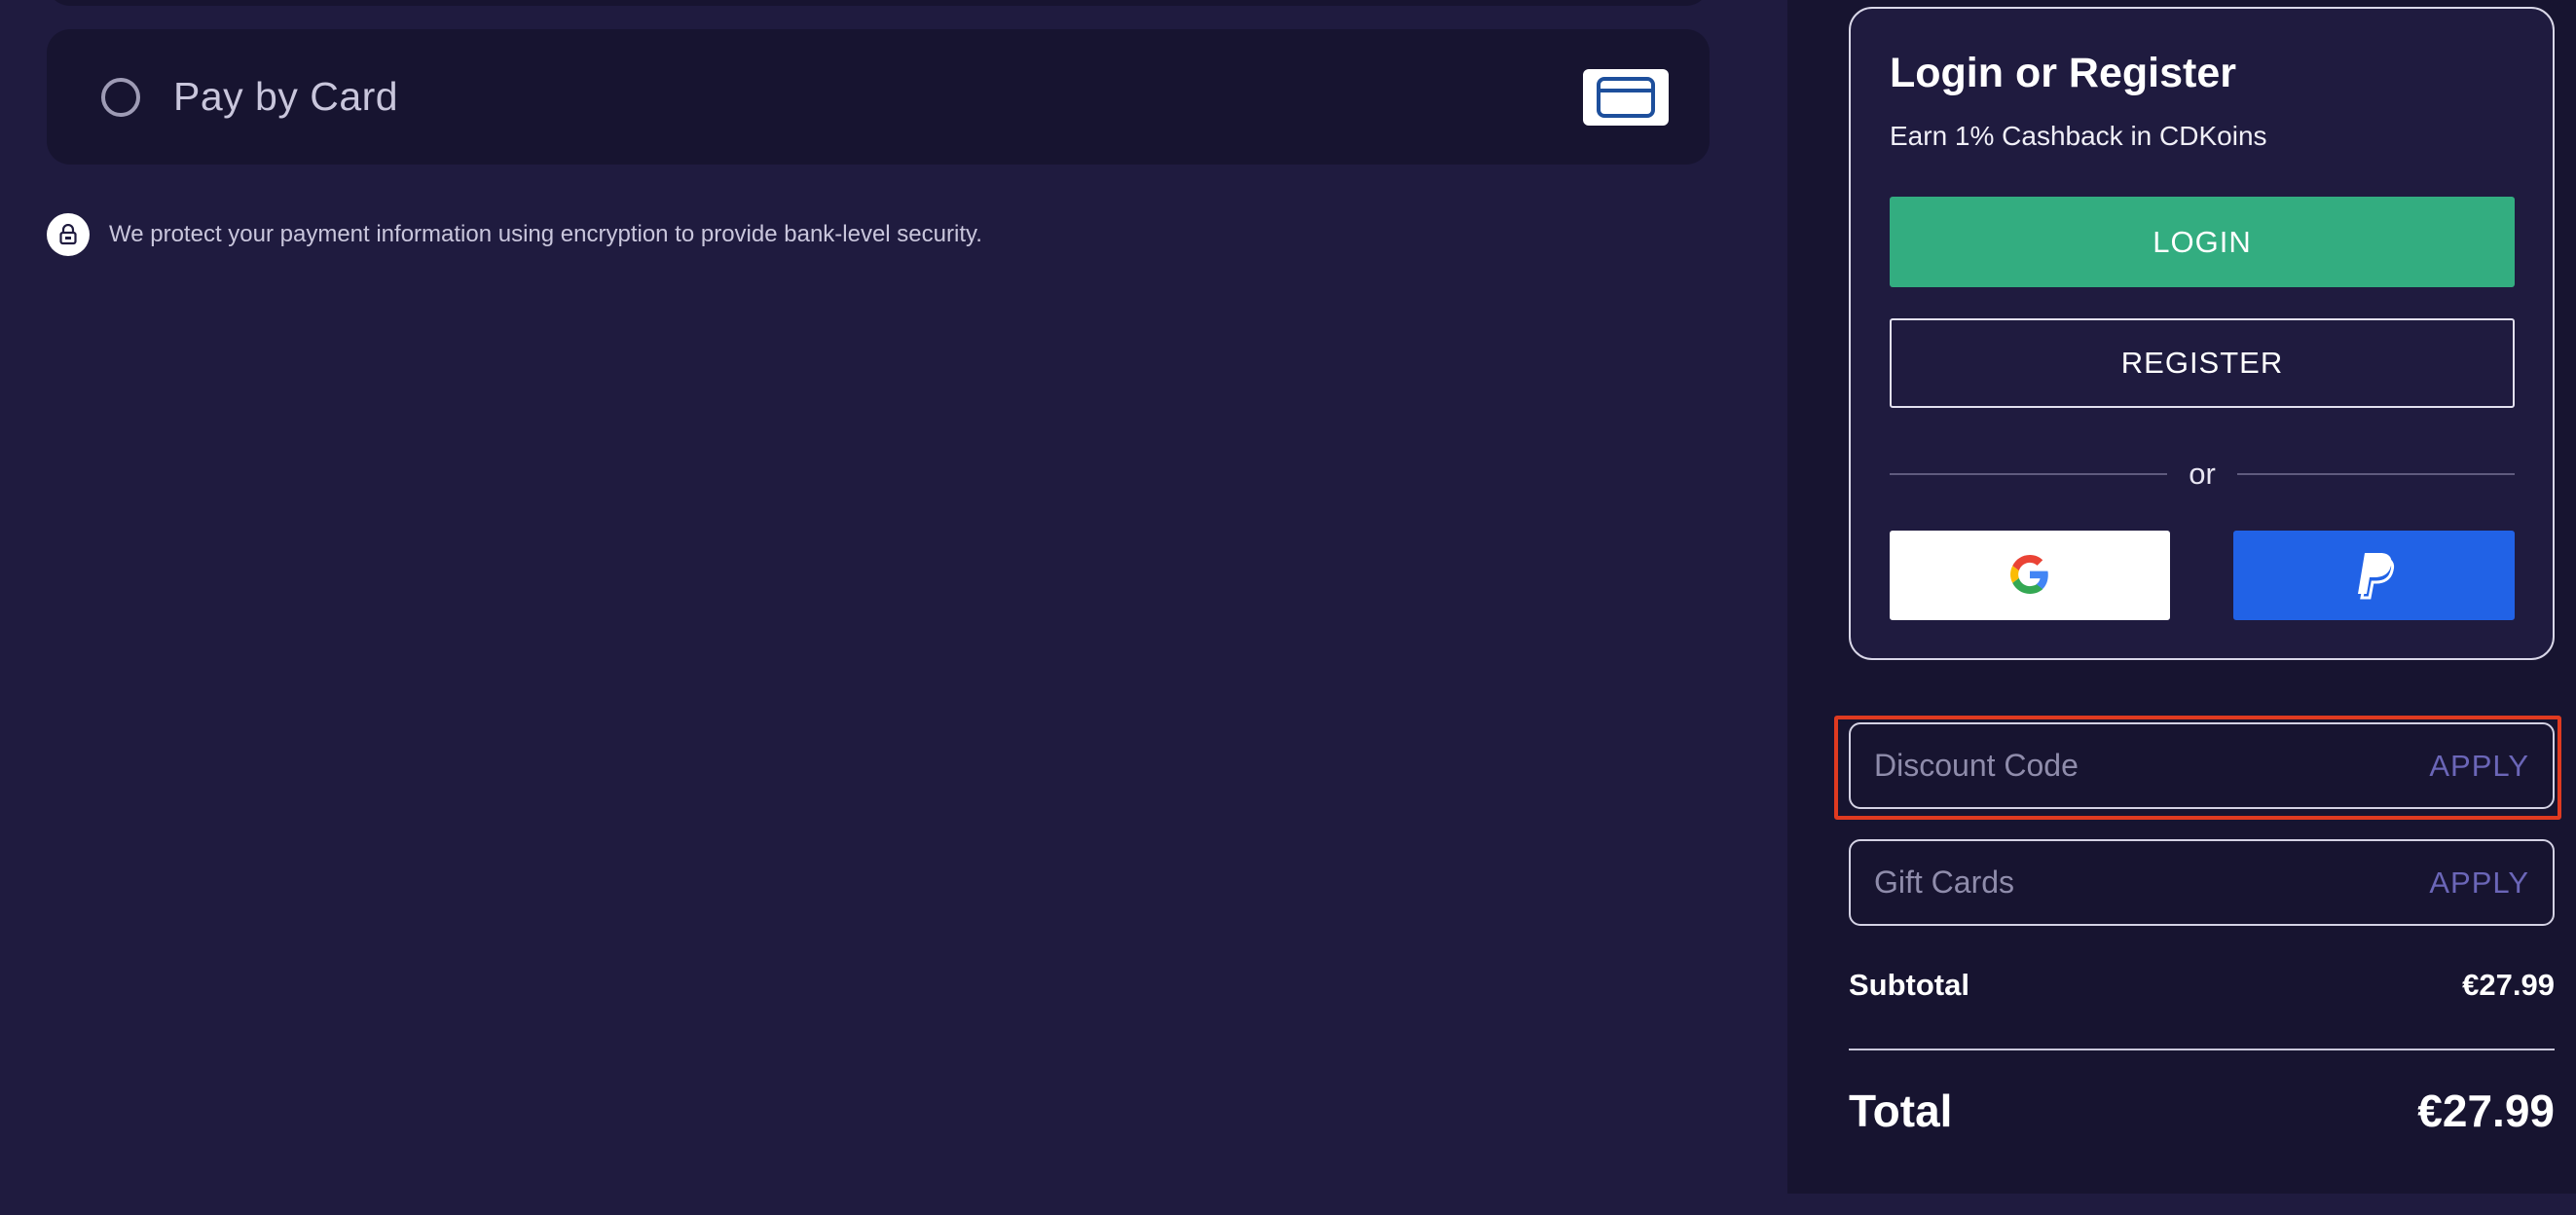 The height and width of the screenshot is (1215, 2576). I want to click on pay-by-card-option: Pay by Card, so click(878, 97).